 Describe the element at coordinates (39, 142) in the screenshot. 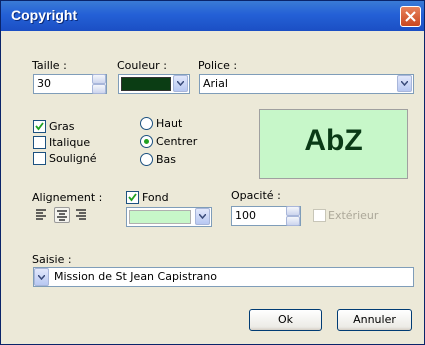

I see `italic-checkbox` at that location.